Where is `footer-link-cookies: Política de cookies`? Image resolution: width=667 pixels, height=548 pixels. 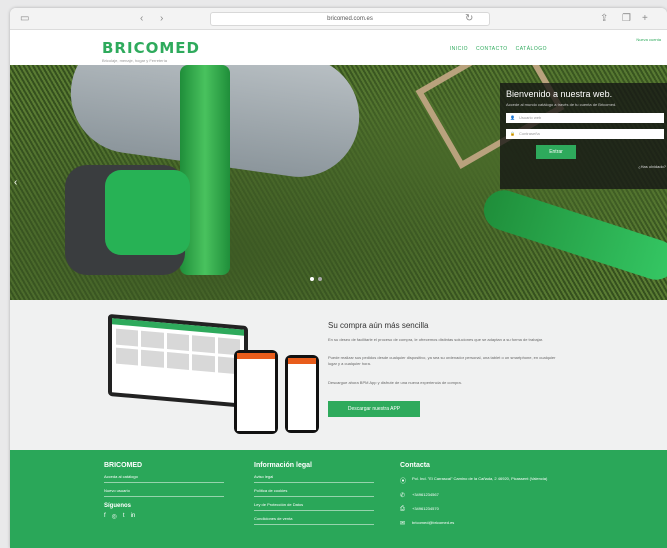
footer-link-cookies: Política de cookies is located at coordinates (314, 492).